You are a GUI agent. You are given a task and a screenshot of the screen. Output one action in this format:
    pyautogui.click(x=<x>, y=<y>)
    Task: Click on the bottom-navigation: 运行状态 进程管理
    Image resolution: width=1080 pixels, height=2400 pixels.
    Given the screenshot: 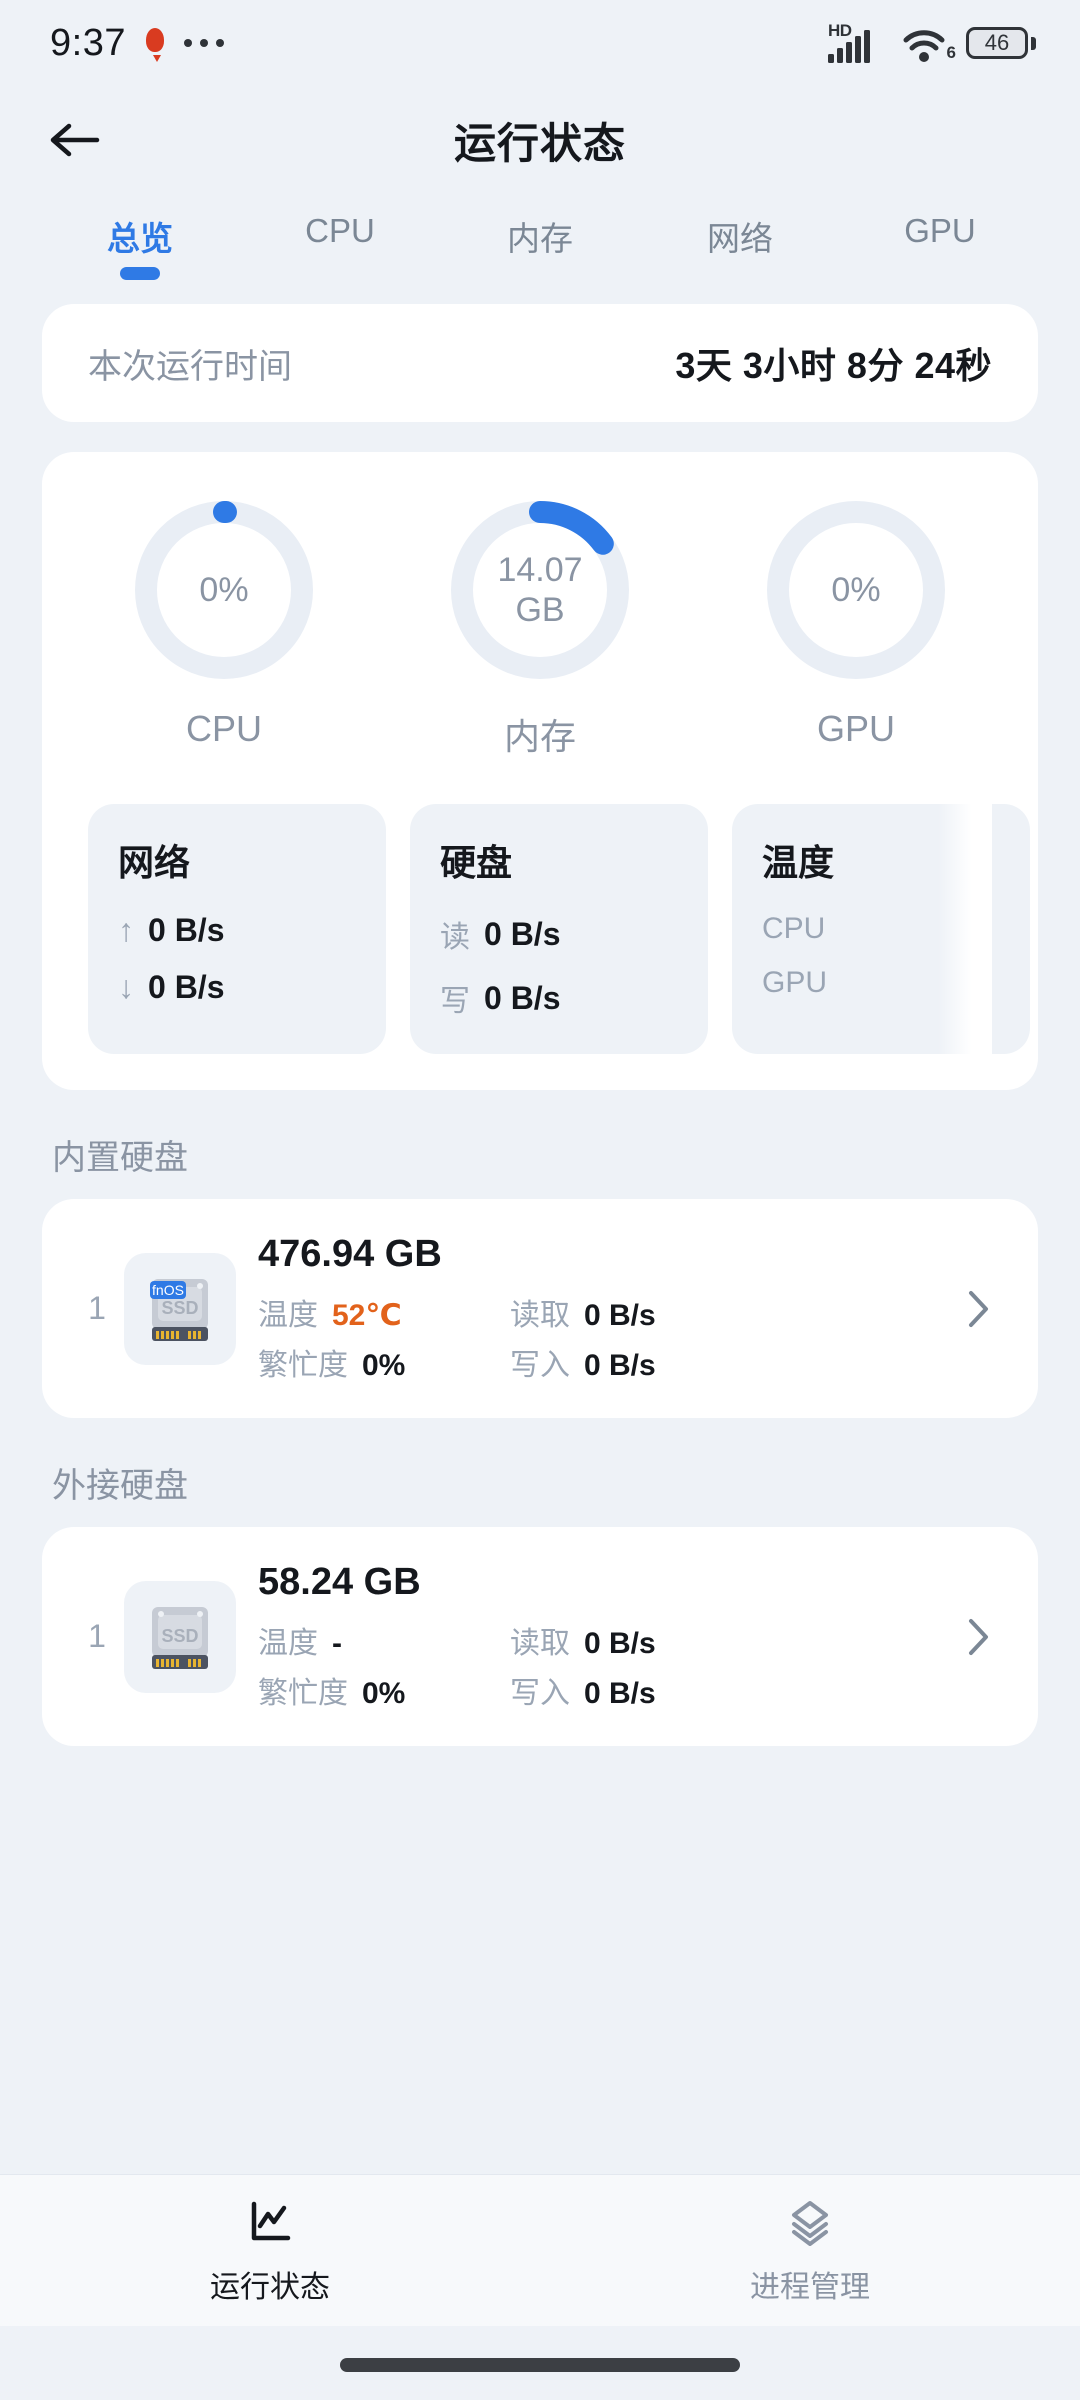 What is the action you would take?
    pyautogui.click(x=540, y=2250)
    